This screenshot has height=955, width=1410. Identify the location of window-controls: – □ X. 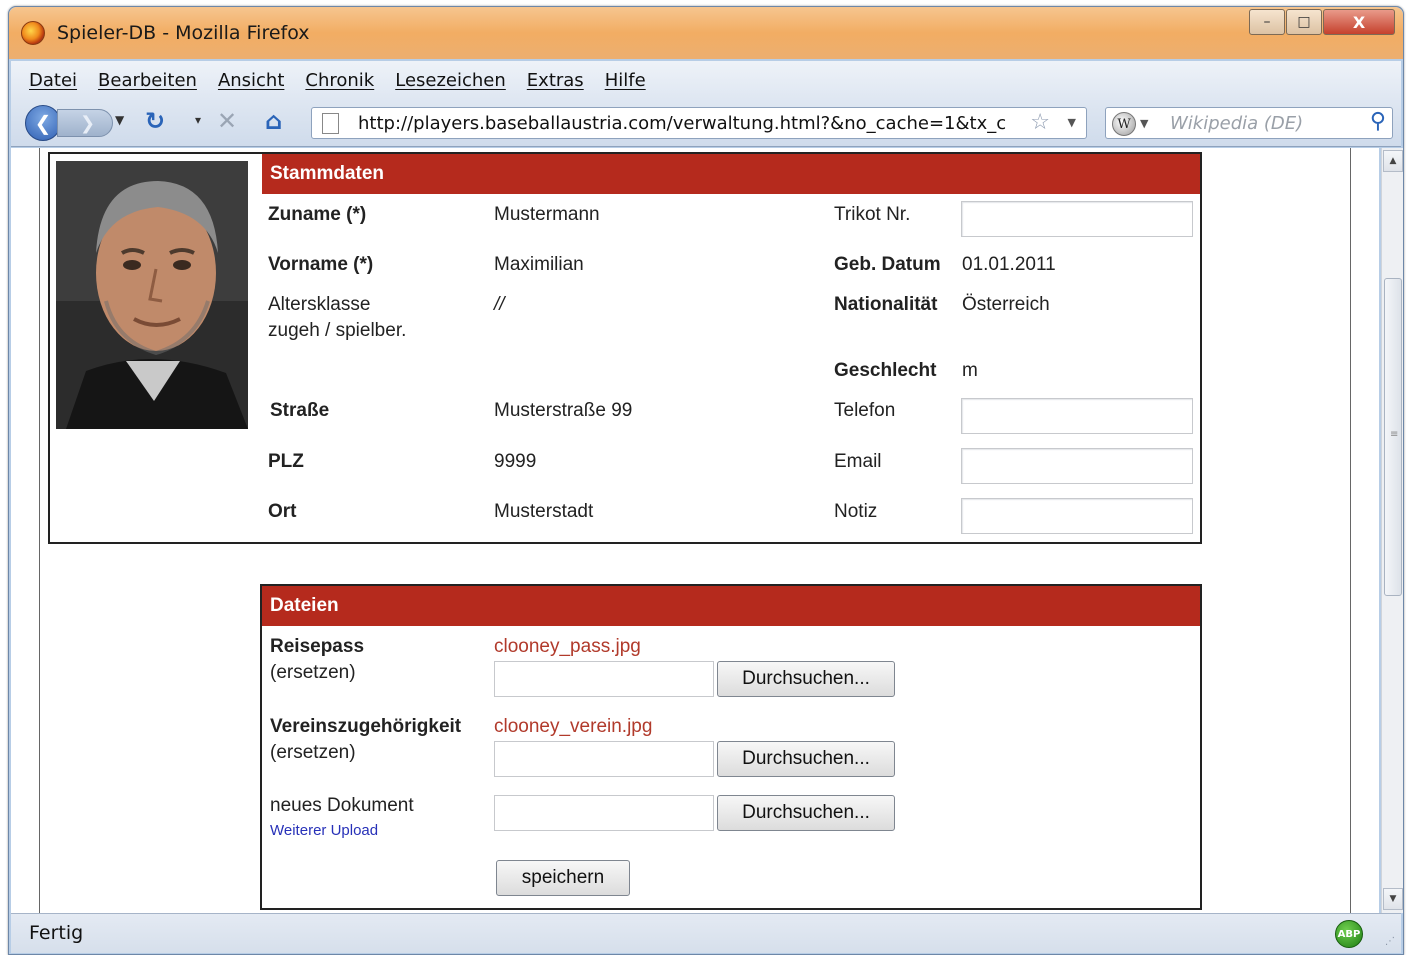
(1321, 22).